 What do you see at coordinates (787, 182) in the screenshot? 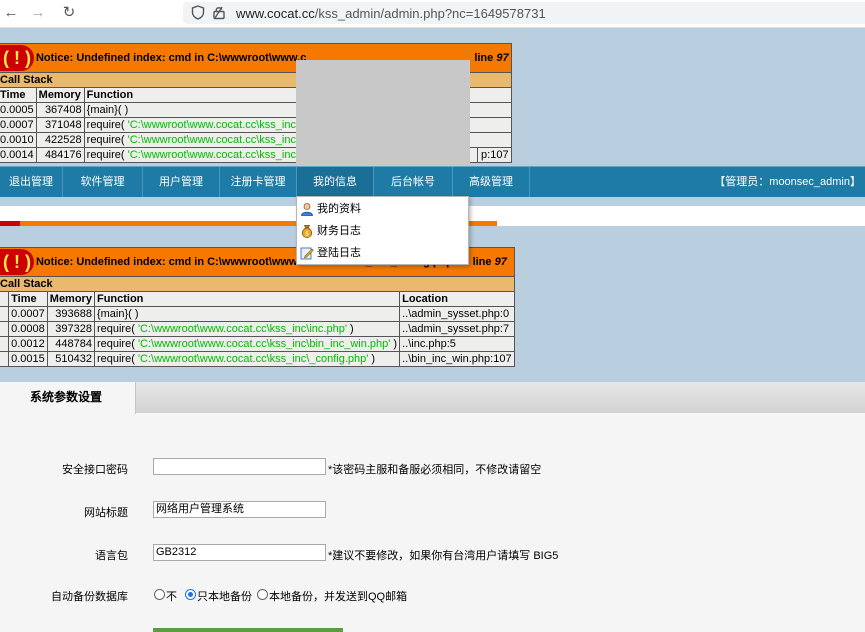
I see `admin-user-label: 【管理员：moonsec_admin】` at bounding box center [787, 182].